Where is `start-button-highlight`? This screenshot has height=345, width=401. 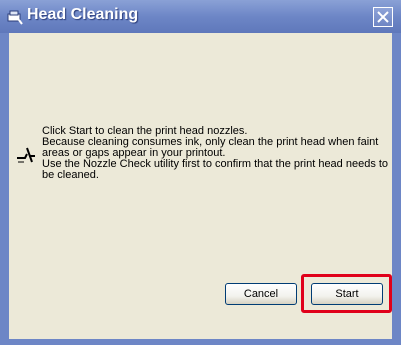
start-button-highlight is located at coordinates (346, 293).